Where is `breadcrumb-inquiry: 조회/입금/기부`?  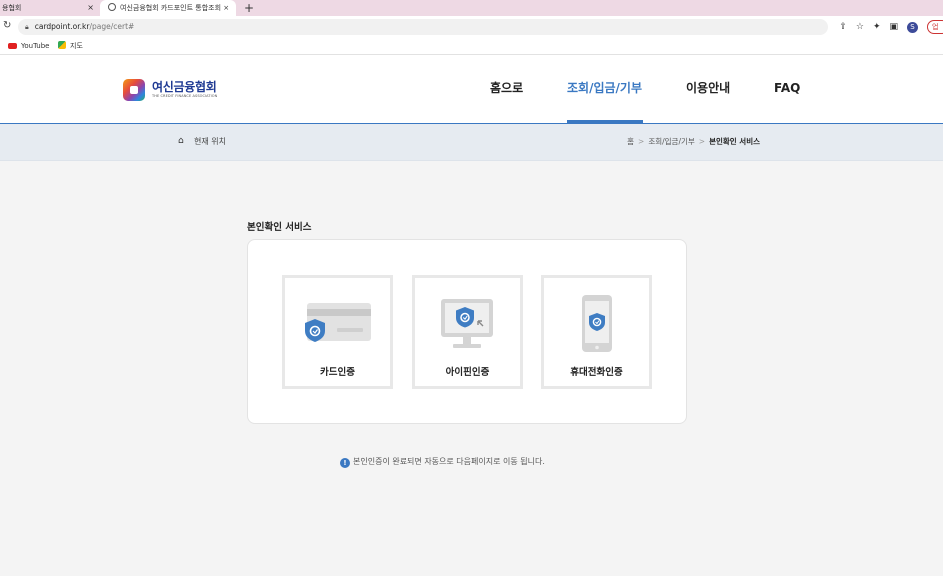 breadcrumb-inquiry: 조회/입금/기부 is located at coordinates (671, 141).